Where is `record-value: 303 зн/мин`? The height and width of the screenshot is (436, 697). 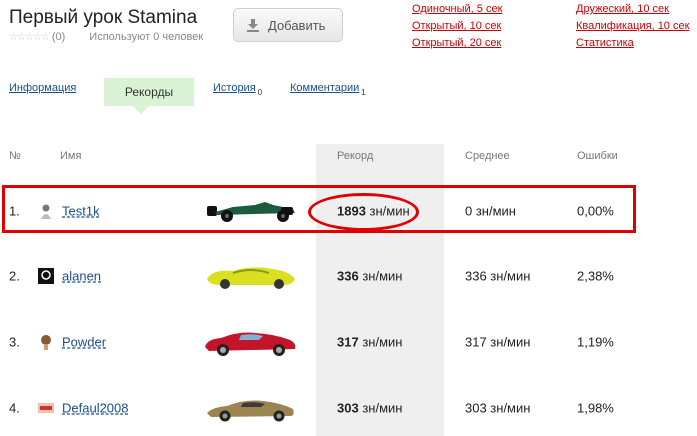
record-value: 303 зн/мин is located at coordinates (369, 408).